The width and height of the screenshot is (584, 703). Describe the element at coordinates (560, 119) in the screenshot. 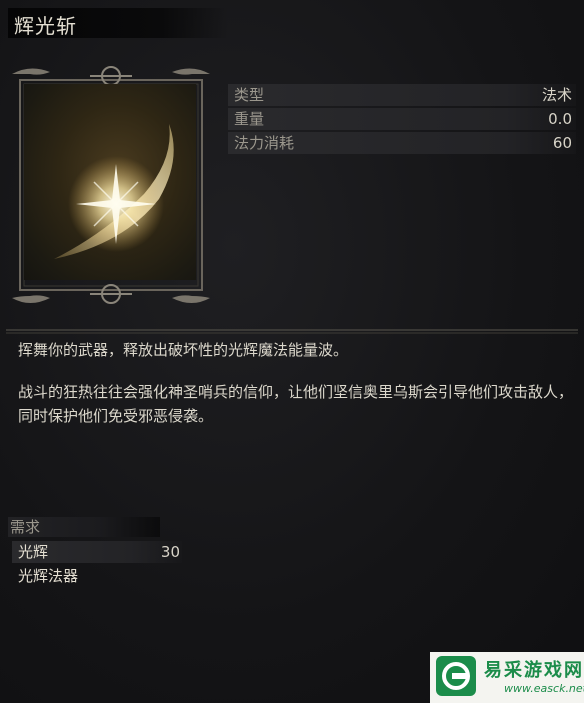

I see `stat-value: 0.0` at that location.